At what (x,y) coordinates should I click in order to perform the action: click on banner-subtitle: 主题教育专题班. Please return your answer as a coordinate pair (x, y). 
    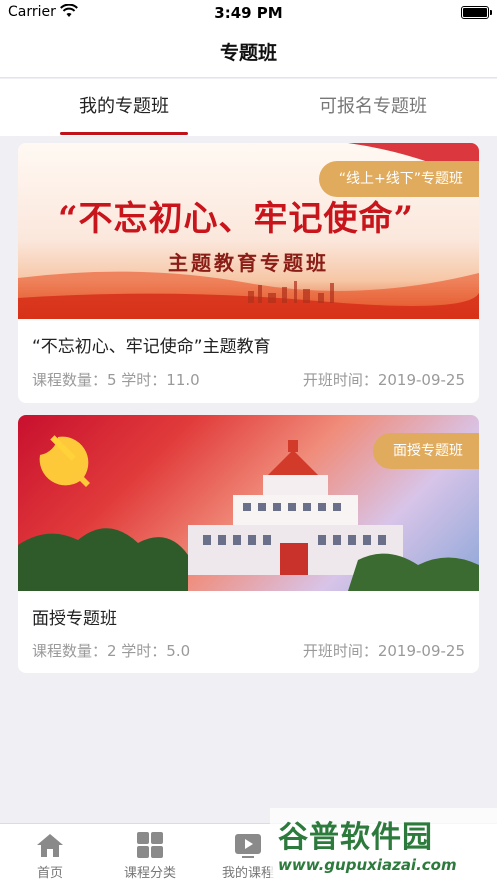
    Looking at the image, I should click on (248, 263).